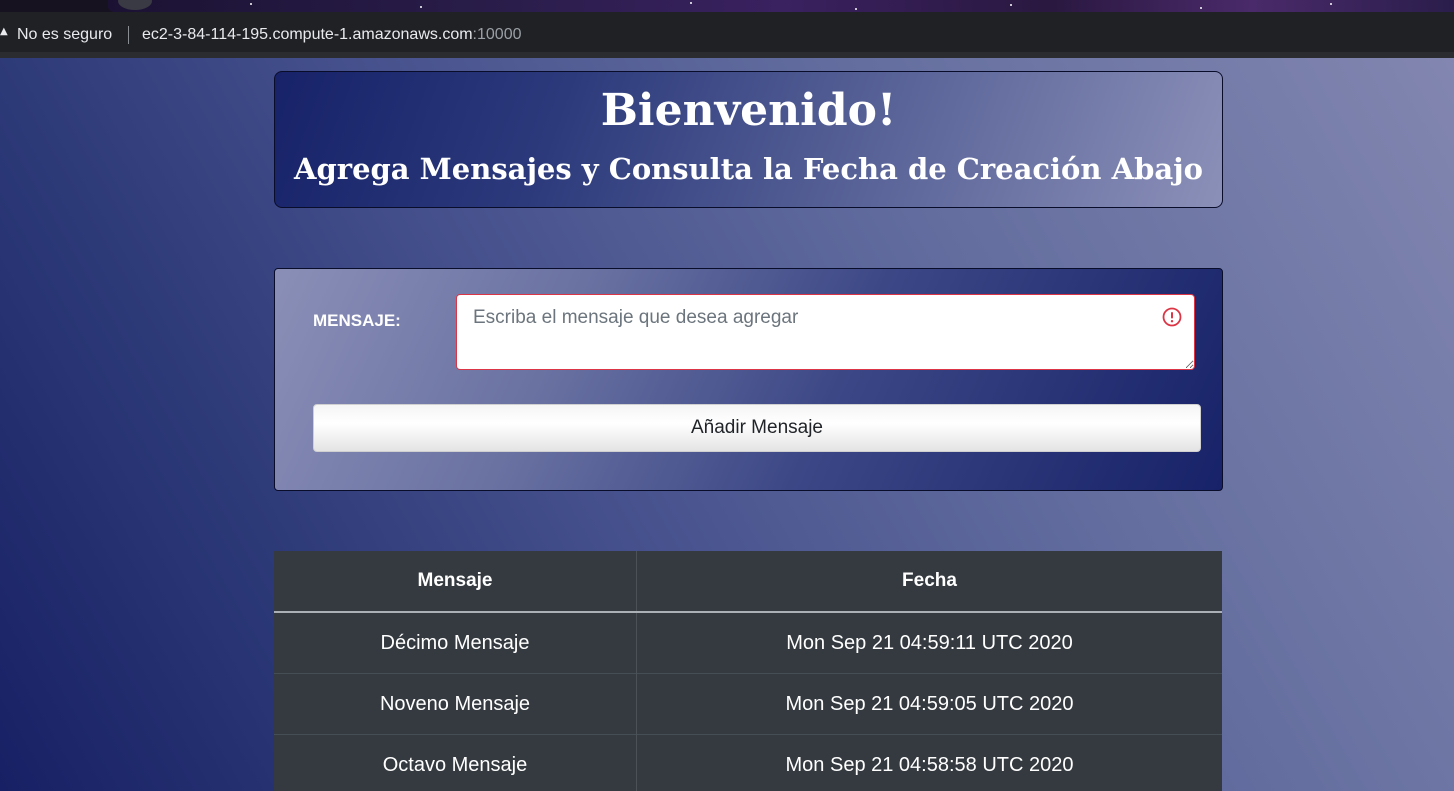 This screenshot has height=791, width=1454. What do you see at coordinates (455, 762) in the screenshot?
I see `cell-mensaje: Octavo Mensaje` at bounding box center [455, 762].